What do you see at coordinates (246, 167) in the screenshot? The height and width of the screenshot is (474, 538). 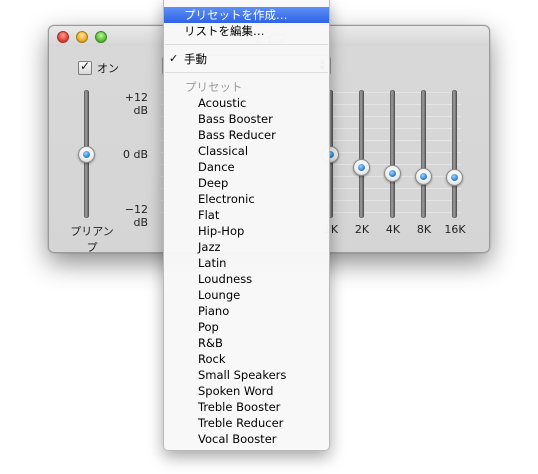 I see `menu-item-preset: Dance` at bounding box center [246, 167].